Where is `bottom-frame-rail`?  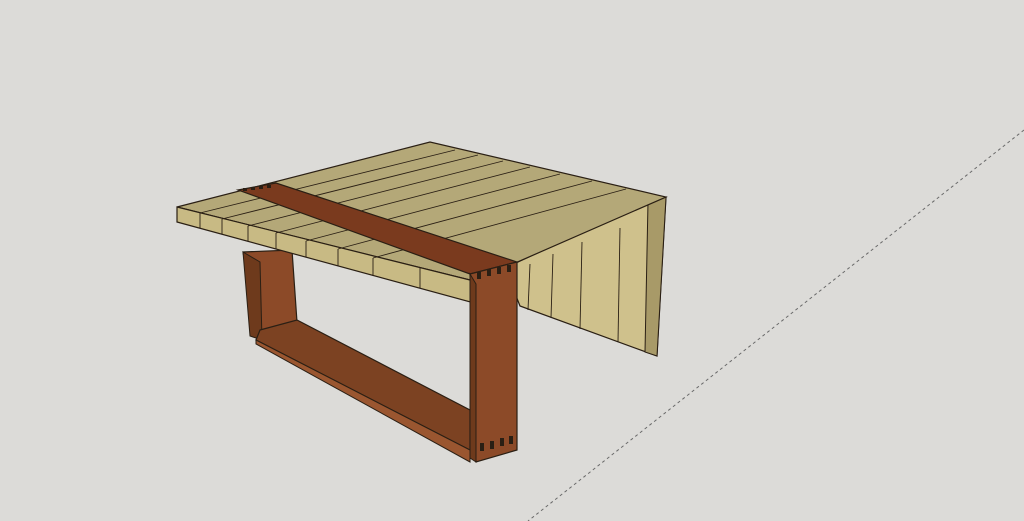
bottom-frame-rail is located at coordinates (363, 391).